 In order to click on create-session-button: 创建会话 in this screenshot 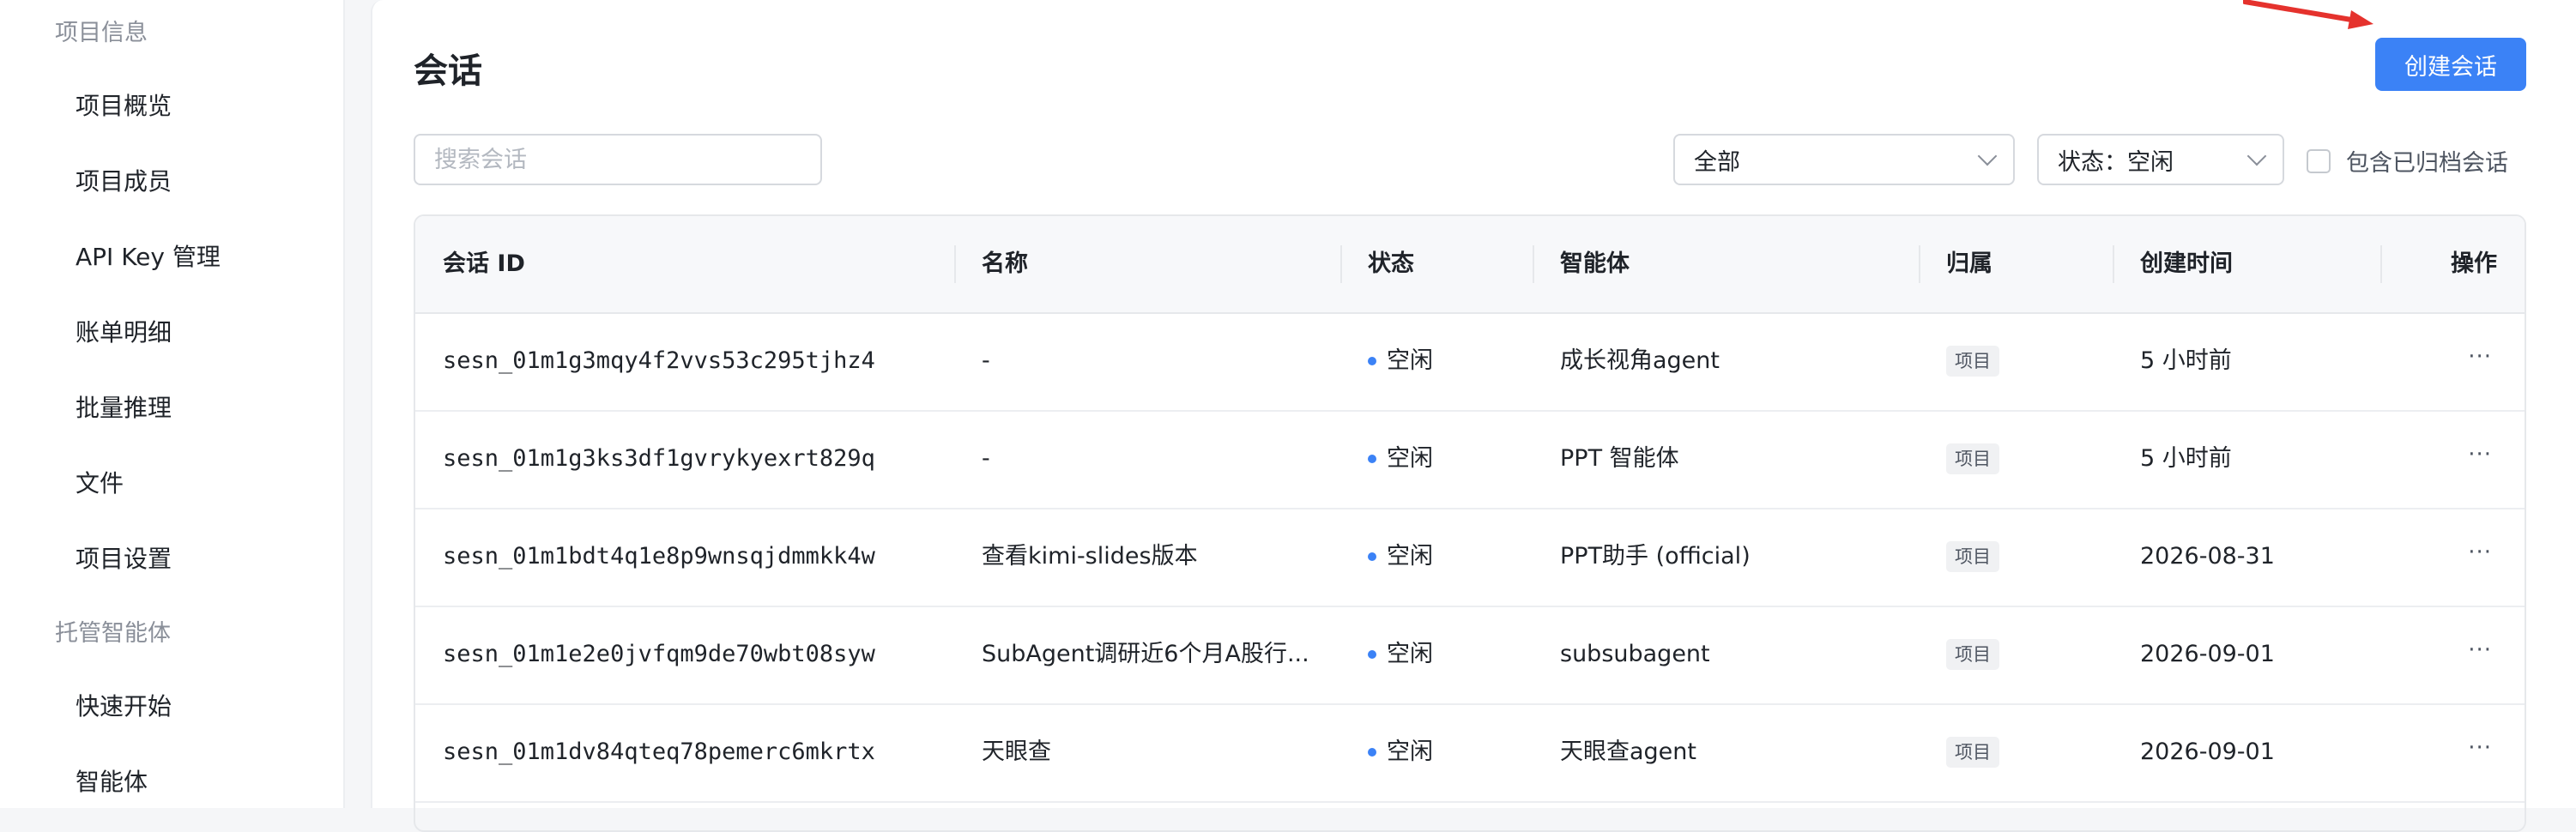, I will do `click(2450, 64)`.